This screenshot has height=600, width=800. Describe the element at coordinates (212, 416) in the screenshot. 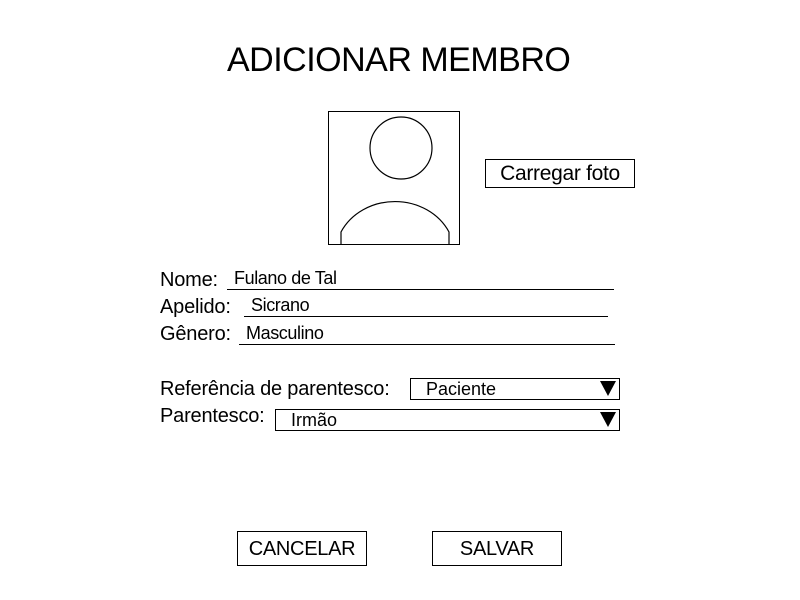

I see `relationship-label: Parentesco:` at that location.